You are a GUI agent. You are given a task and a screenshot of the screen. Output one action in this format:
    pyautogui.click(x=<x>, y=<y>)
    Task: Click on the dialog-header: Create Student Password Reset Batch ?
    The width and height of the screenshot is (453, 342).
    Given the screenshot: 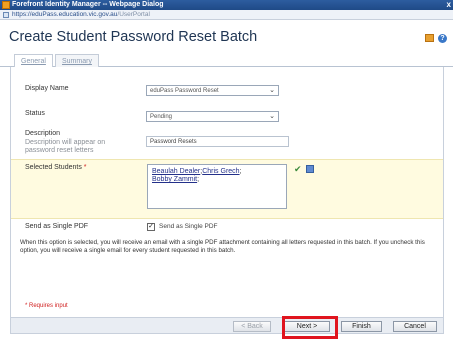 What is the action you would take?
    pyautogui.click(x=226, y=35)
    